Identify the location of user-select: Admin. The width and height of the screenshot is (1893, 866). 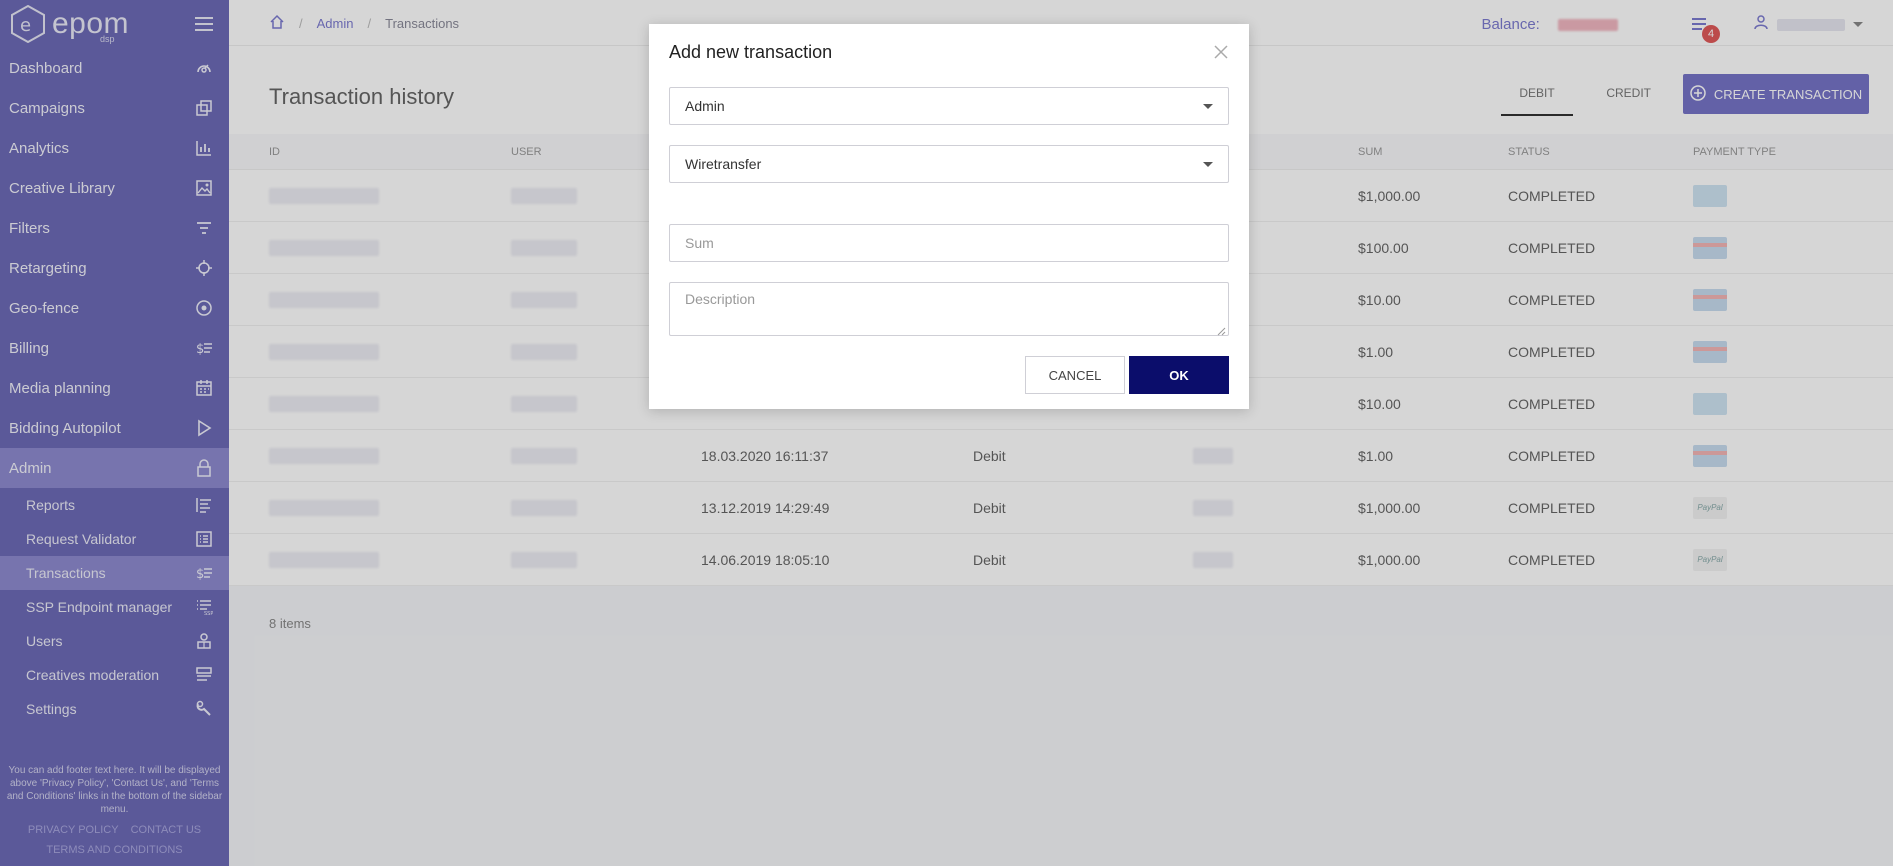
(949, 106).